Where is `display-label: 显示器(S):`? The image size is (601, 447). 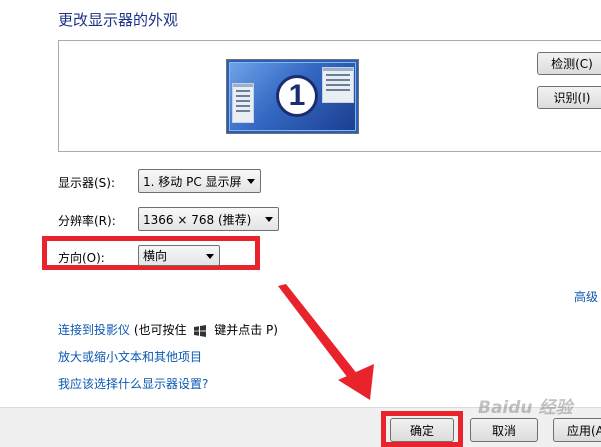 display-label: 显示器(S): is located at coordinates (87, 183).